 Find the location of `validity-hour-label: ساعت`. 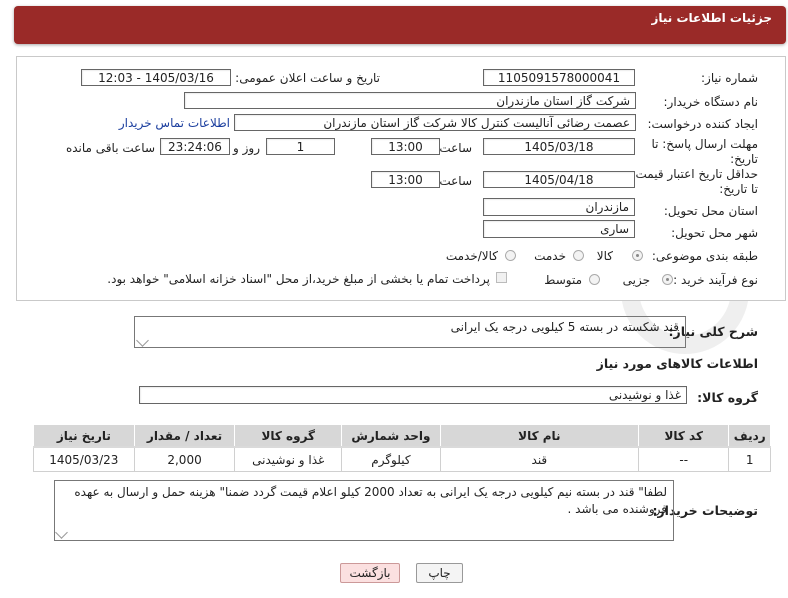

validity-hour-label: ساعت is located at coordinates (455, 181).